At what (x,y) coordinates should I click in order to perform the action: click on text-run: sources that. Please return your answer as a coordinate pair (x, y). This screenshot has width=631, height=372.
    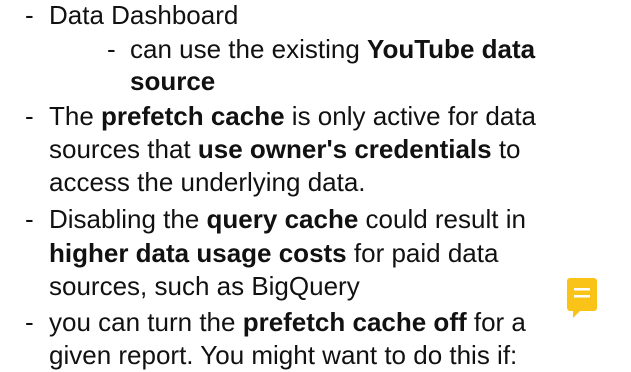
    Looking at the image, I should click on (123, 149).